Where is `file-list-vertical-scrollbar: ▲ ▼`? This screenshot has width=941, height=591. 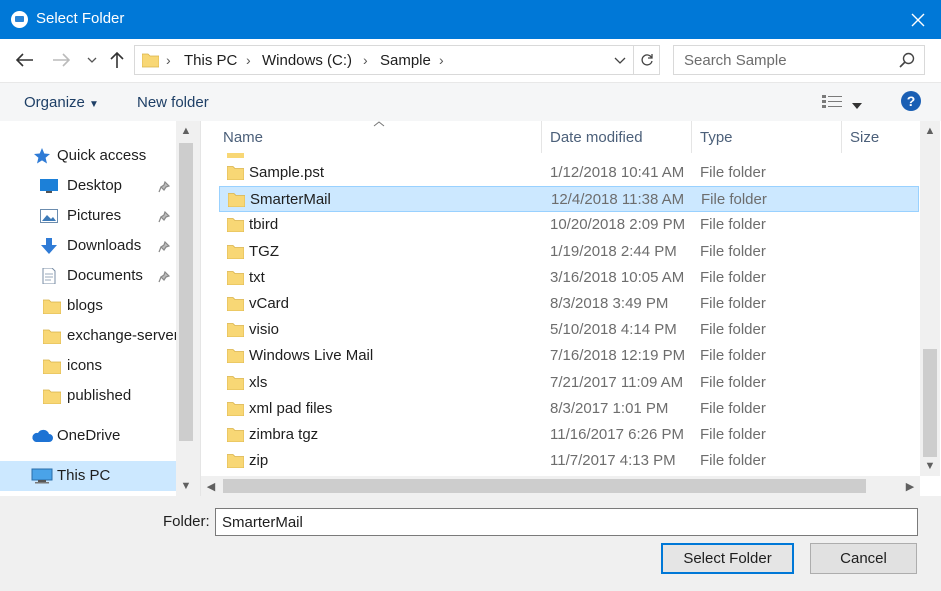
file-list-vertical-scrollbar: ▲ ▼ is located at coordinates (930, 298).